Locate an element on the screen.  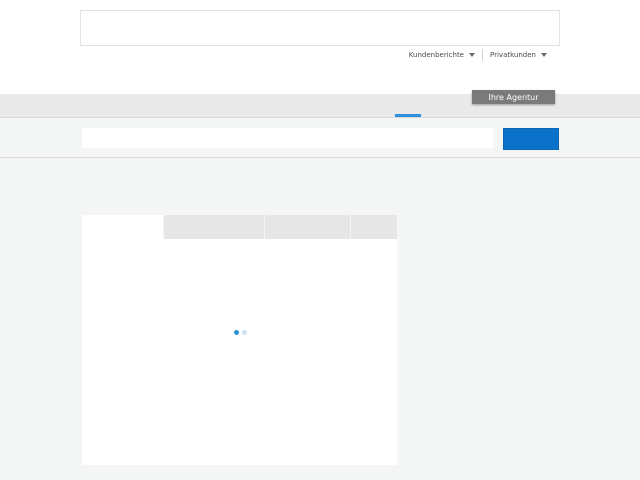
header-links: Kundenberichte Privatkunden is located at coordinates (478, 55).